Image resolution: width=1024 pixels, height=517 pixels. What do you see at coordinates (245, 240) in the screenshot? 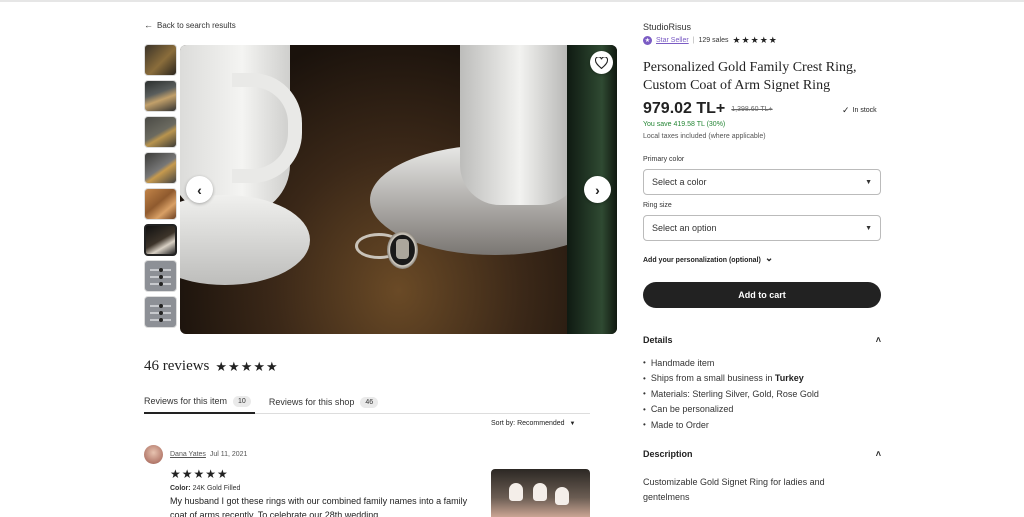
I see `saucer-shape` at bounding box center [245, 240].